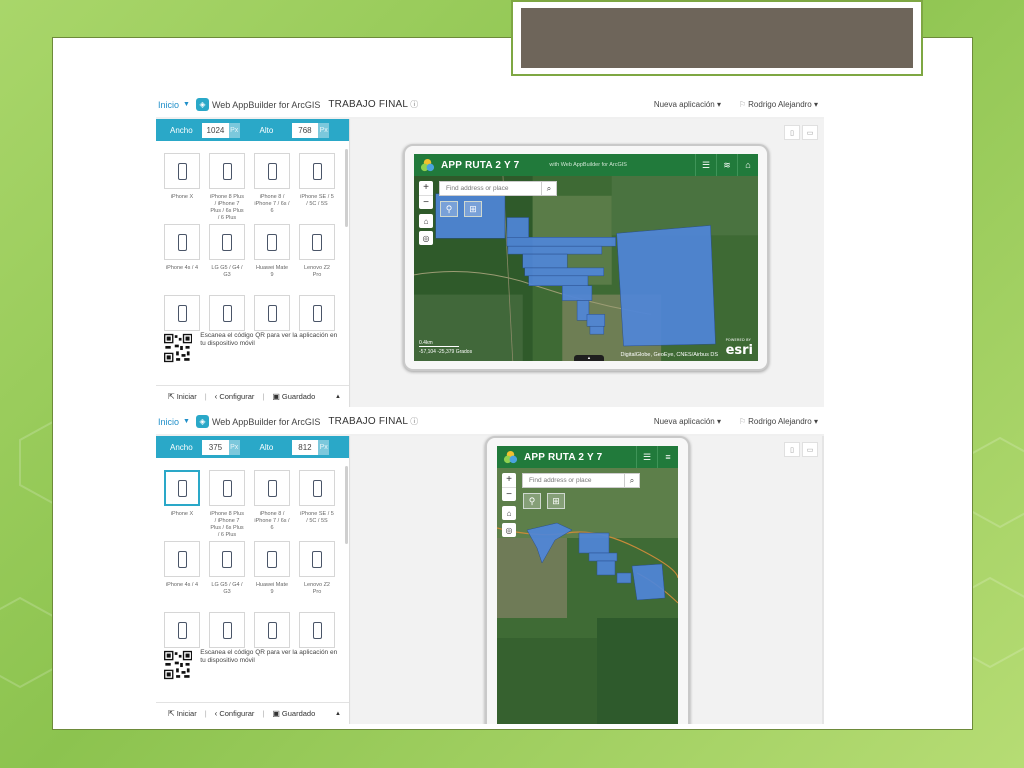 This screenshot has width=1024, height=768. Describe the element at coordinates (667, 457) in the screenshot. I see `menu-icon: ≡` at that location.